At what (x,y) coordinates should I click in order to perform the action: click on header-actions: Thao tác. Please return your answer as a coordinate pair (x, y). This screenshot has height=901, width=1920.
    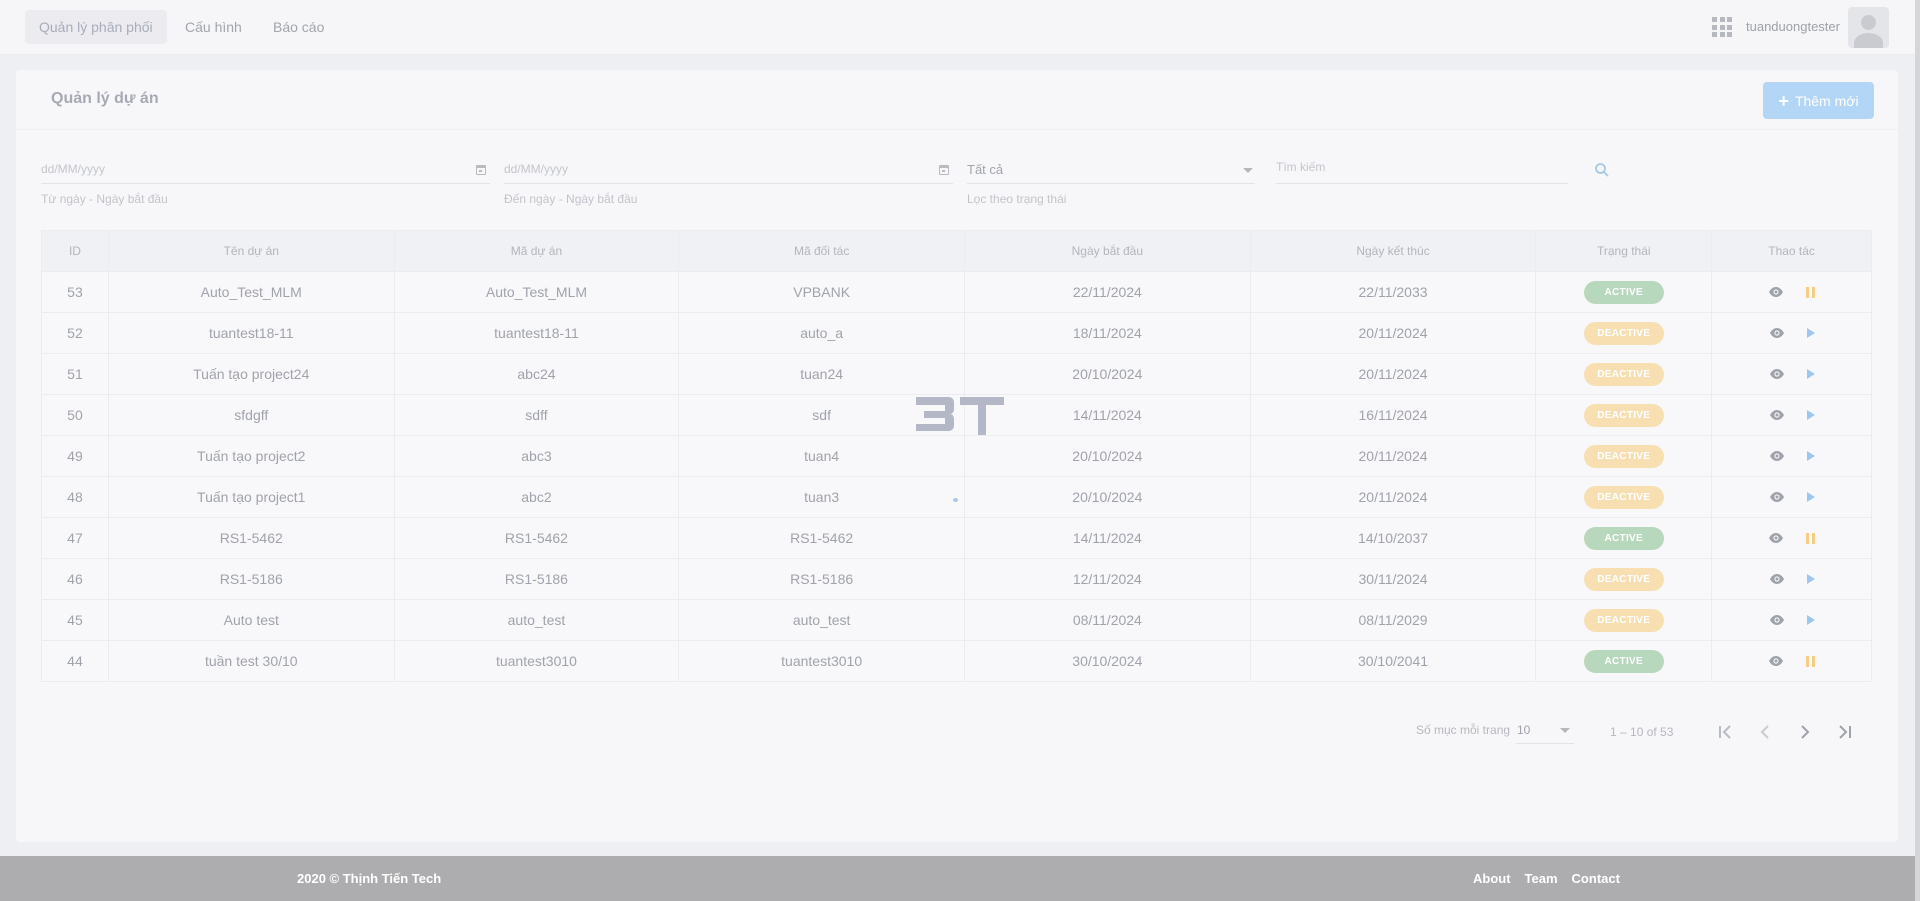
    Looking at the image, I should click on (1791, 251).